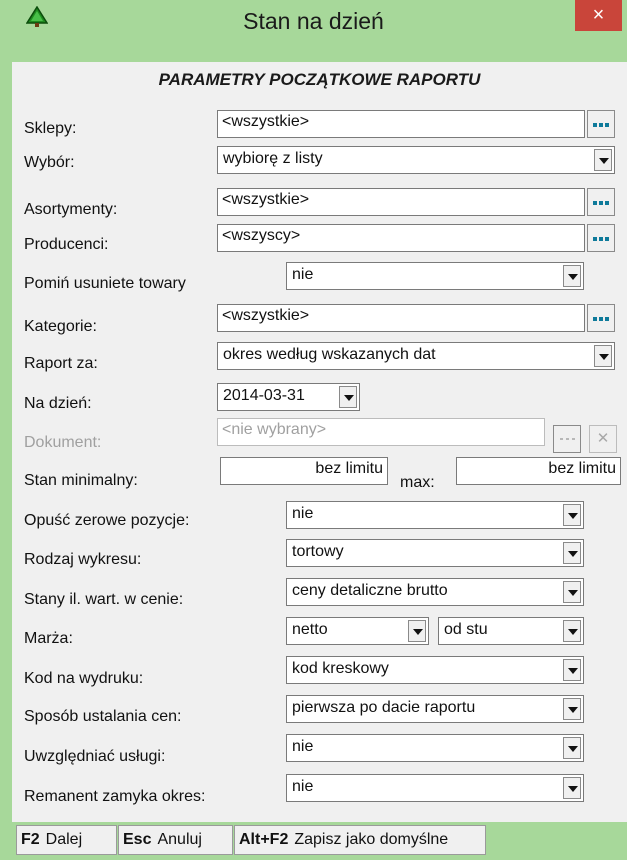 This screenshot has width=627, height=860. I want to click on next-key: F2, so click(30, 839).